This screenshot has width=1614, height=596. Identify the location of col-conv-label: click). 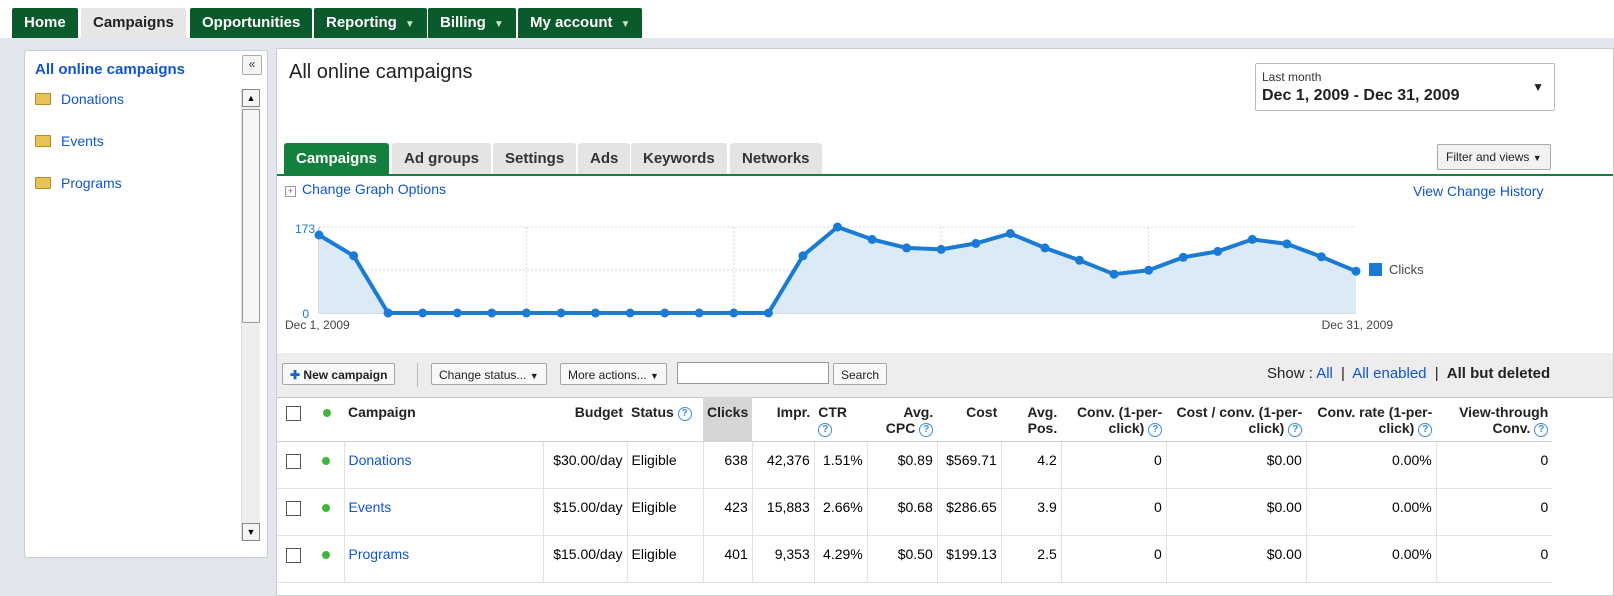
(1126, 428).